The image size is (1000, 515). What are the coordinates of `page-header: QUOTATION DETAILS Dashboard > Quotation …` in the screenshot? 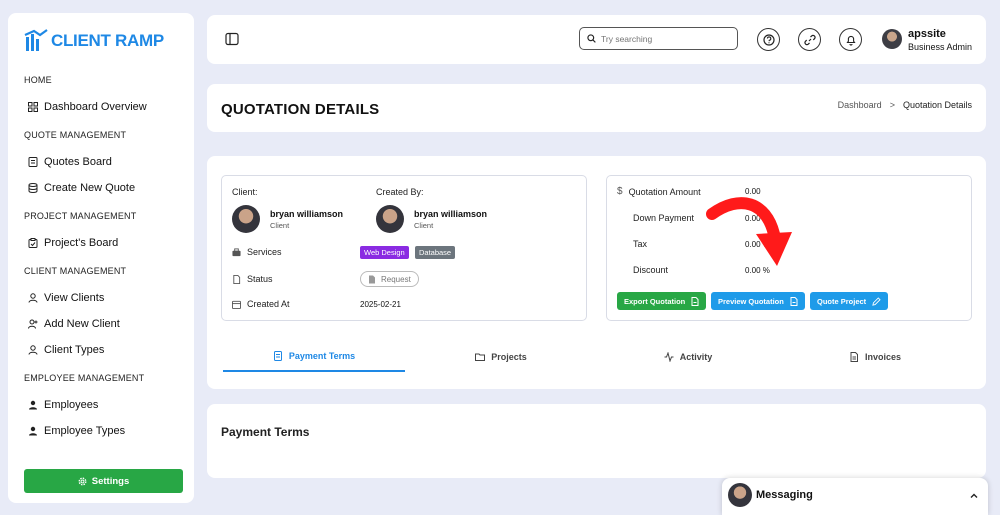 It's located at (596, 108).